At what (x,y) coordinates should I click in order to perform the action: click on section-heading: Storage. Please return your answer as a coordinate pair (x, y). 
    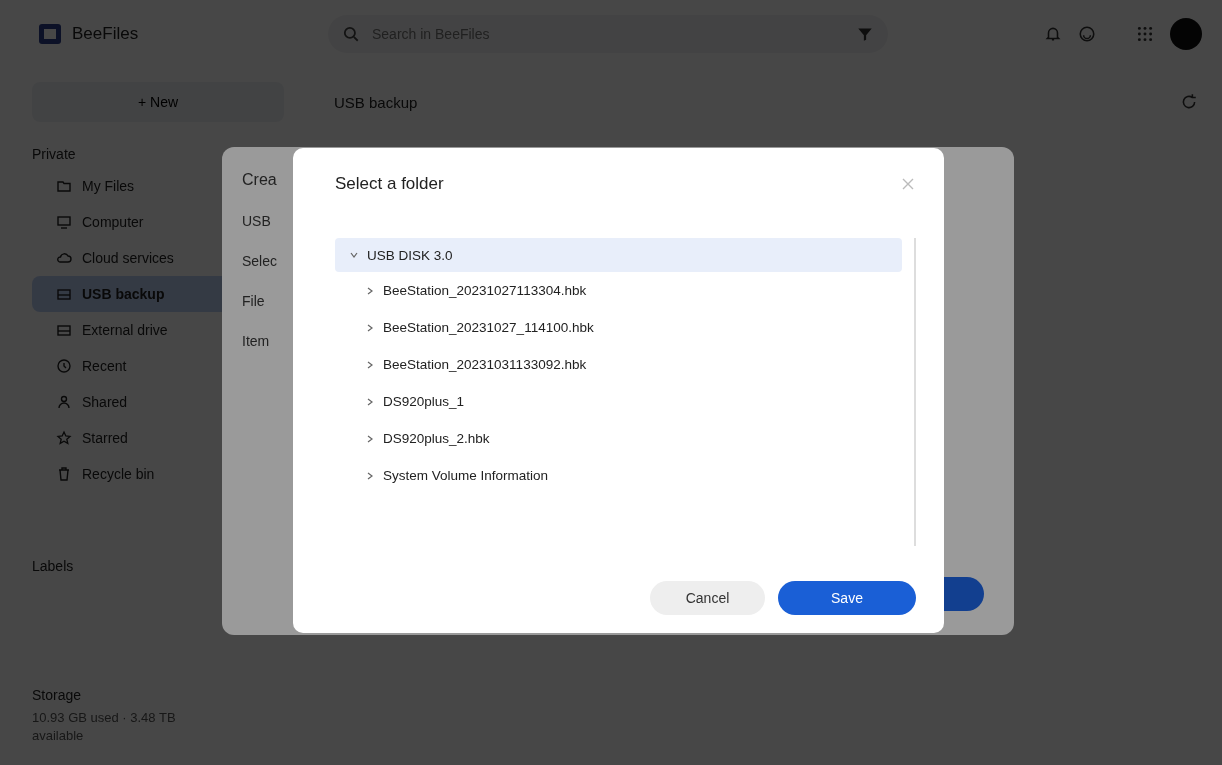
    Looking at the image, I should click on (57, 695).